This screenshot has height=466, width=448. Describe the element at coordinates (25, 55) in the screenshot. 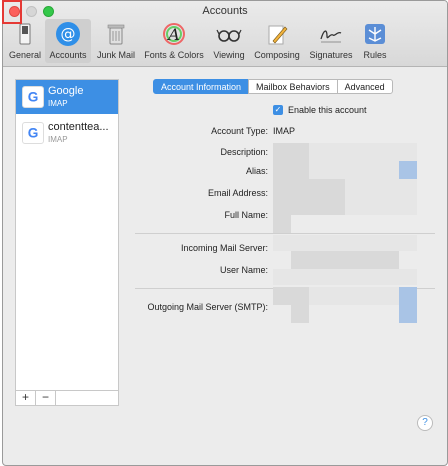

I see `toolbar-general-label: General` at that location.